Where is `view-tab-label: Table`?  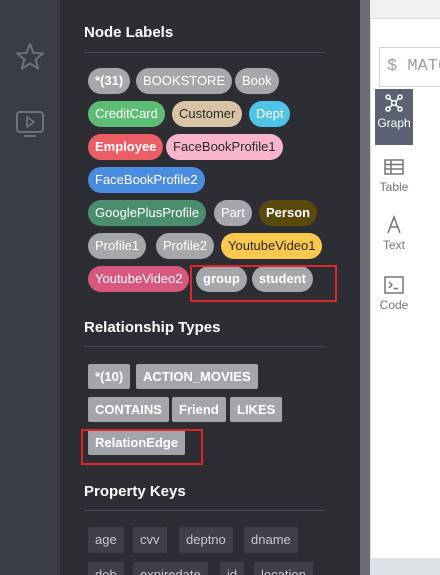 view-tab-label: Table is located at coordinates (394, 187).